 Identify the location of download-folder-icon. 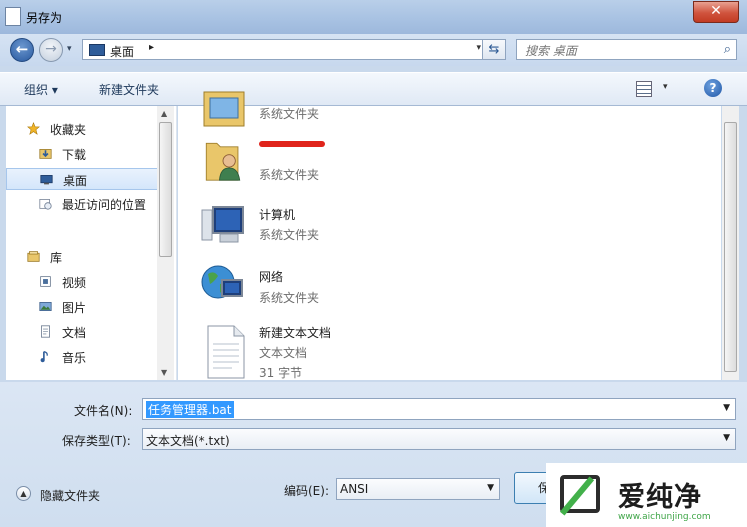
(45, 154).